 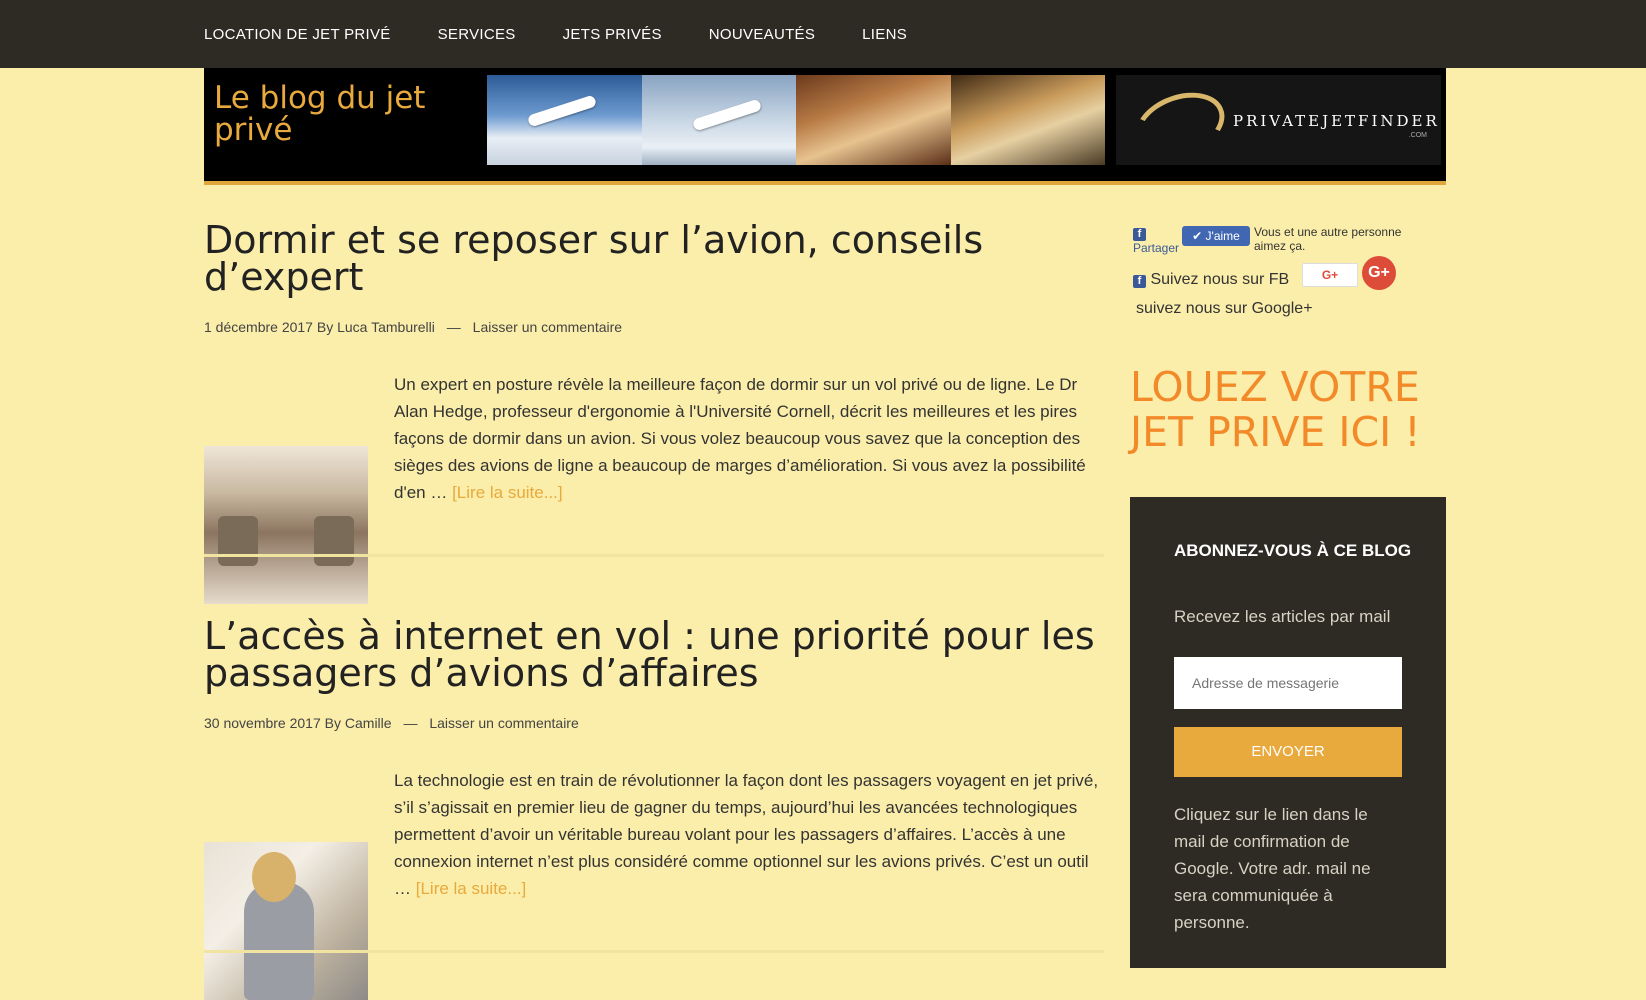 What do you see at coordinates (1282, 616) in the screenshot?
I see `subscribe-description: Recevez les articles par mail` at bounding box center [1282, 616].